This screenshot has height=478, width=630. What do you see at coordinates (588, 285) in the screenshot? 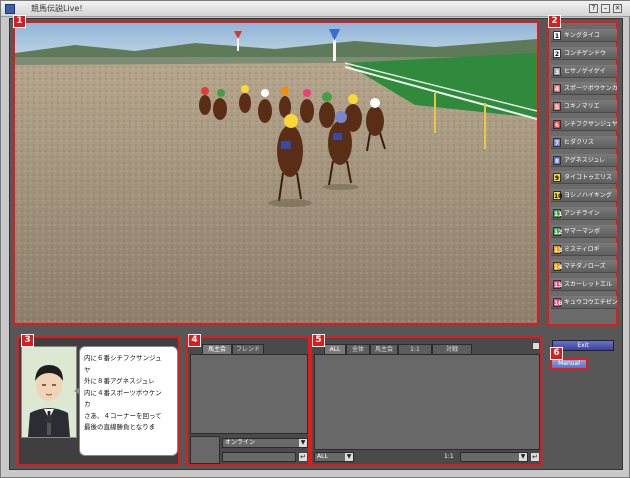
I see `horse-name: スカーレットエル` at bounding box center [588, 285].